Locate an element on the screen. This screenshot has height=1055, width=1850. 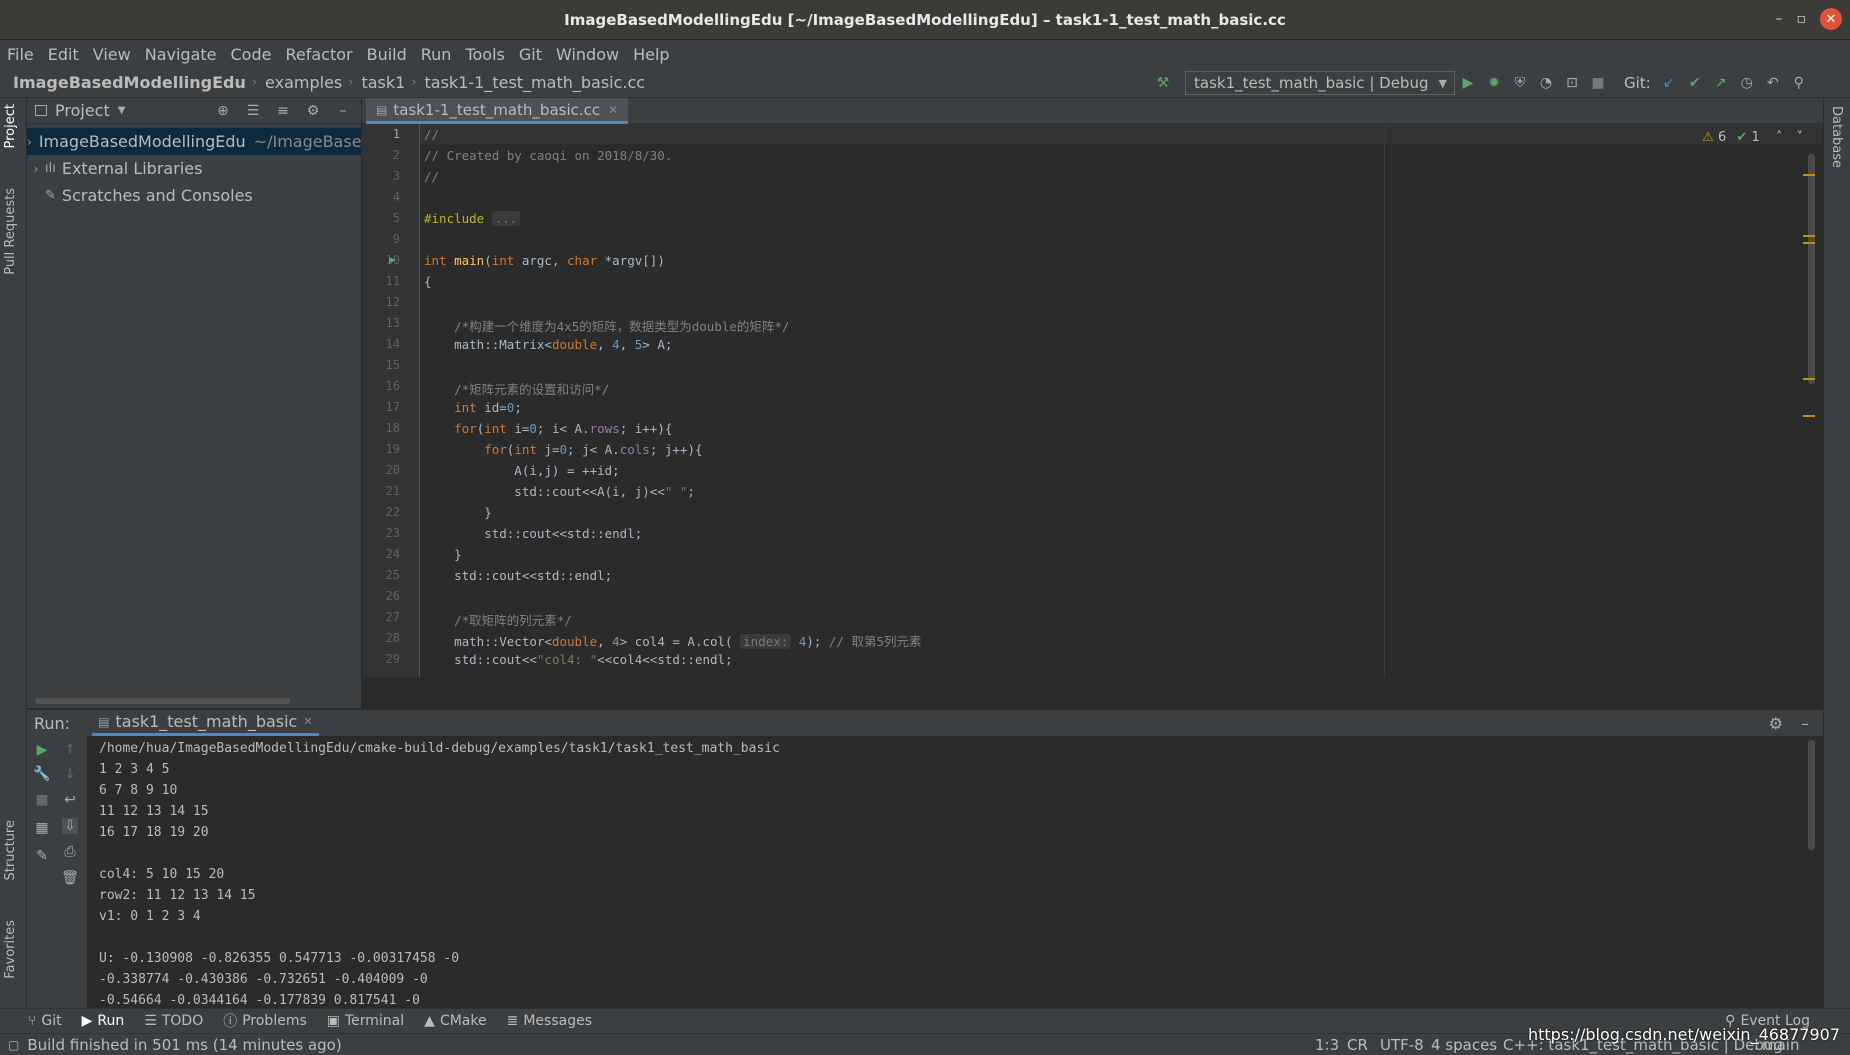
editor-tab-active: ▤ task1-1_test_math_basic.cc ✕ is located at coordinates (497, 111).